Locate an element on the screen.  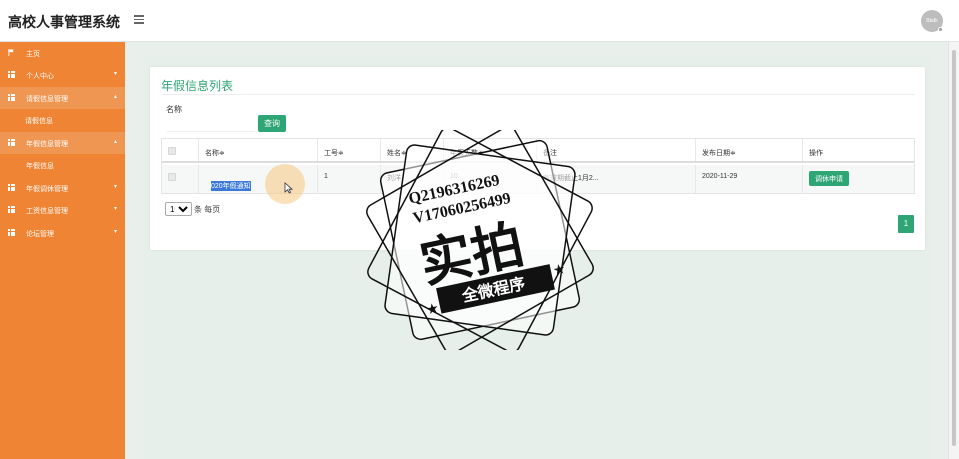
sidebar-item-leave-mgmt: 请假信息管理 ▴ is located at coordinates (62, 98).